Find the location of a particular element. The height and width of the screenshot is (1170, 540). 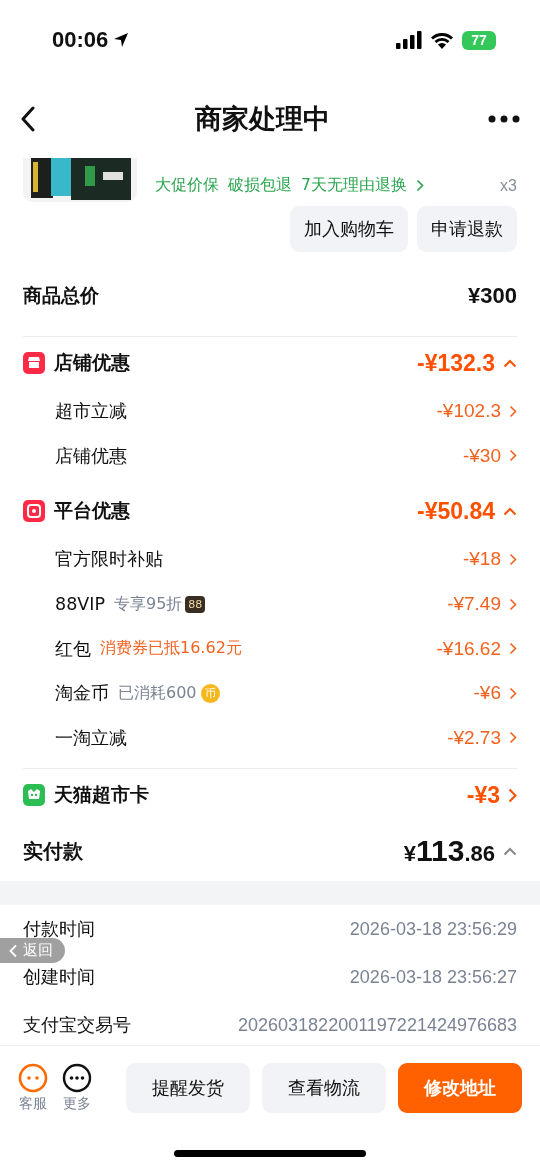

discount-item-label: 官方限时补贴 is located at coordinates (109, 560).